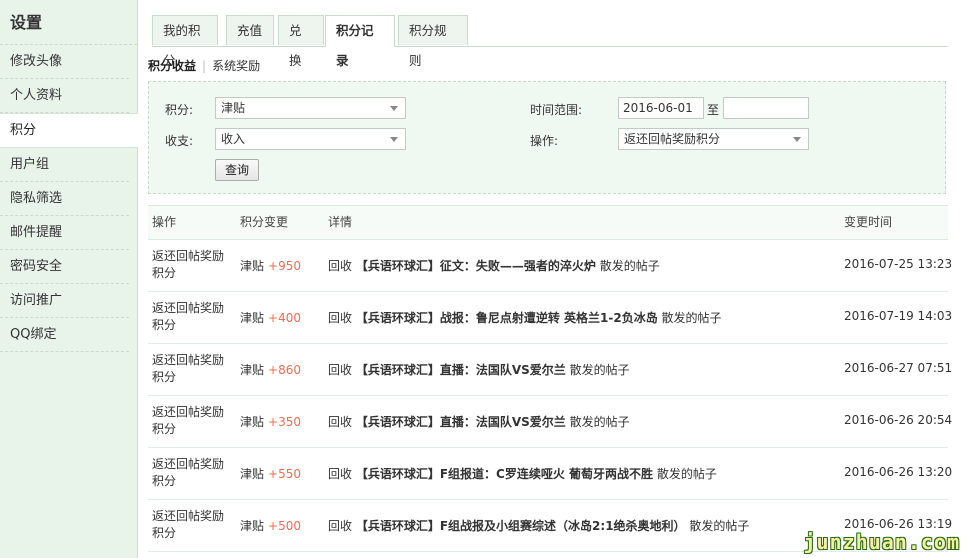 The height and width of the screenshot is (558, 966). Describe the element at coordinates (236, 66) in the screenshot. I see `subtab-system-reward: 系统奖励` at that location.